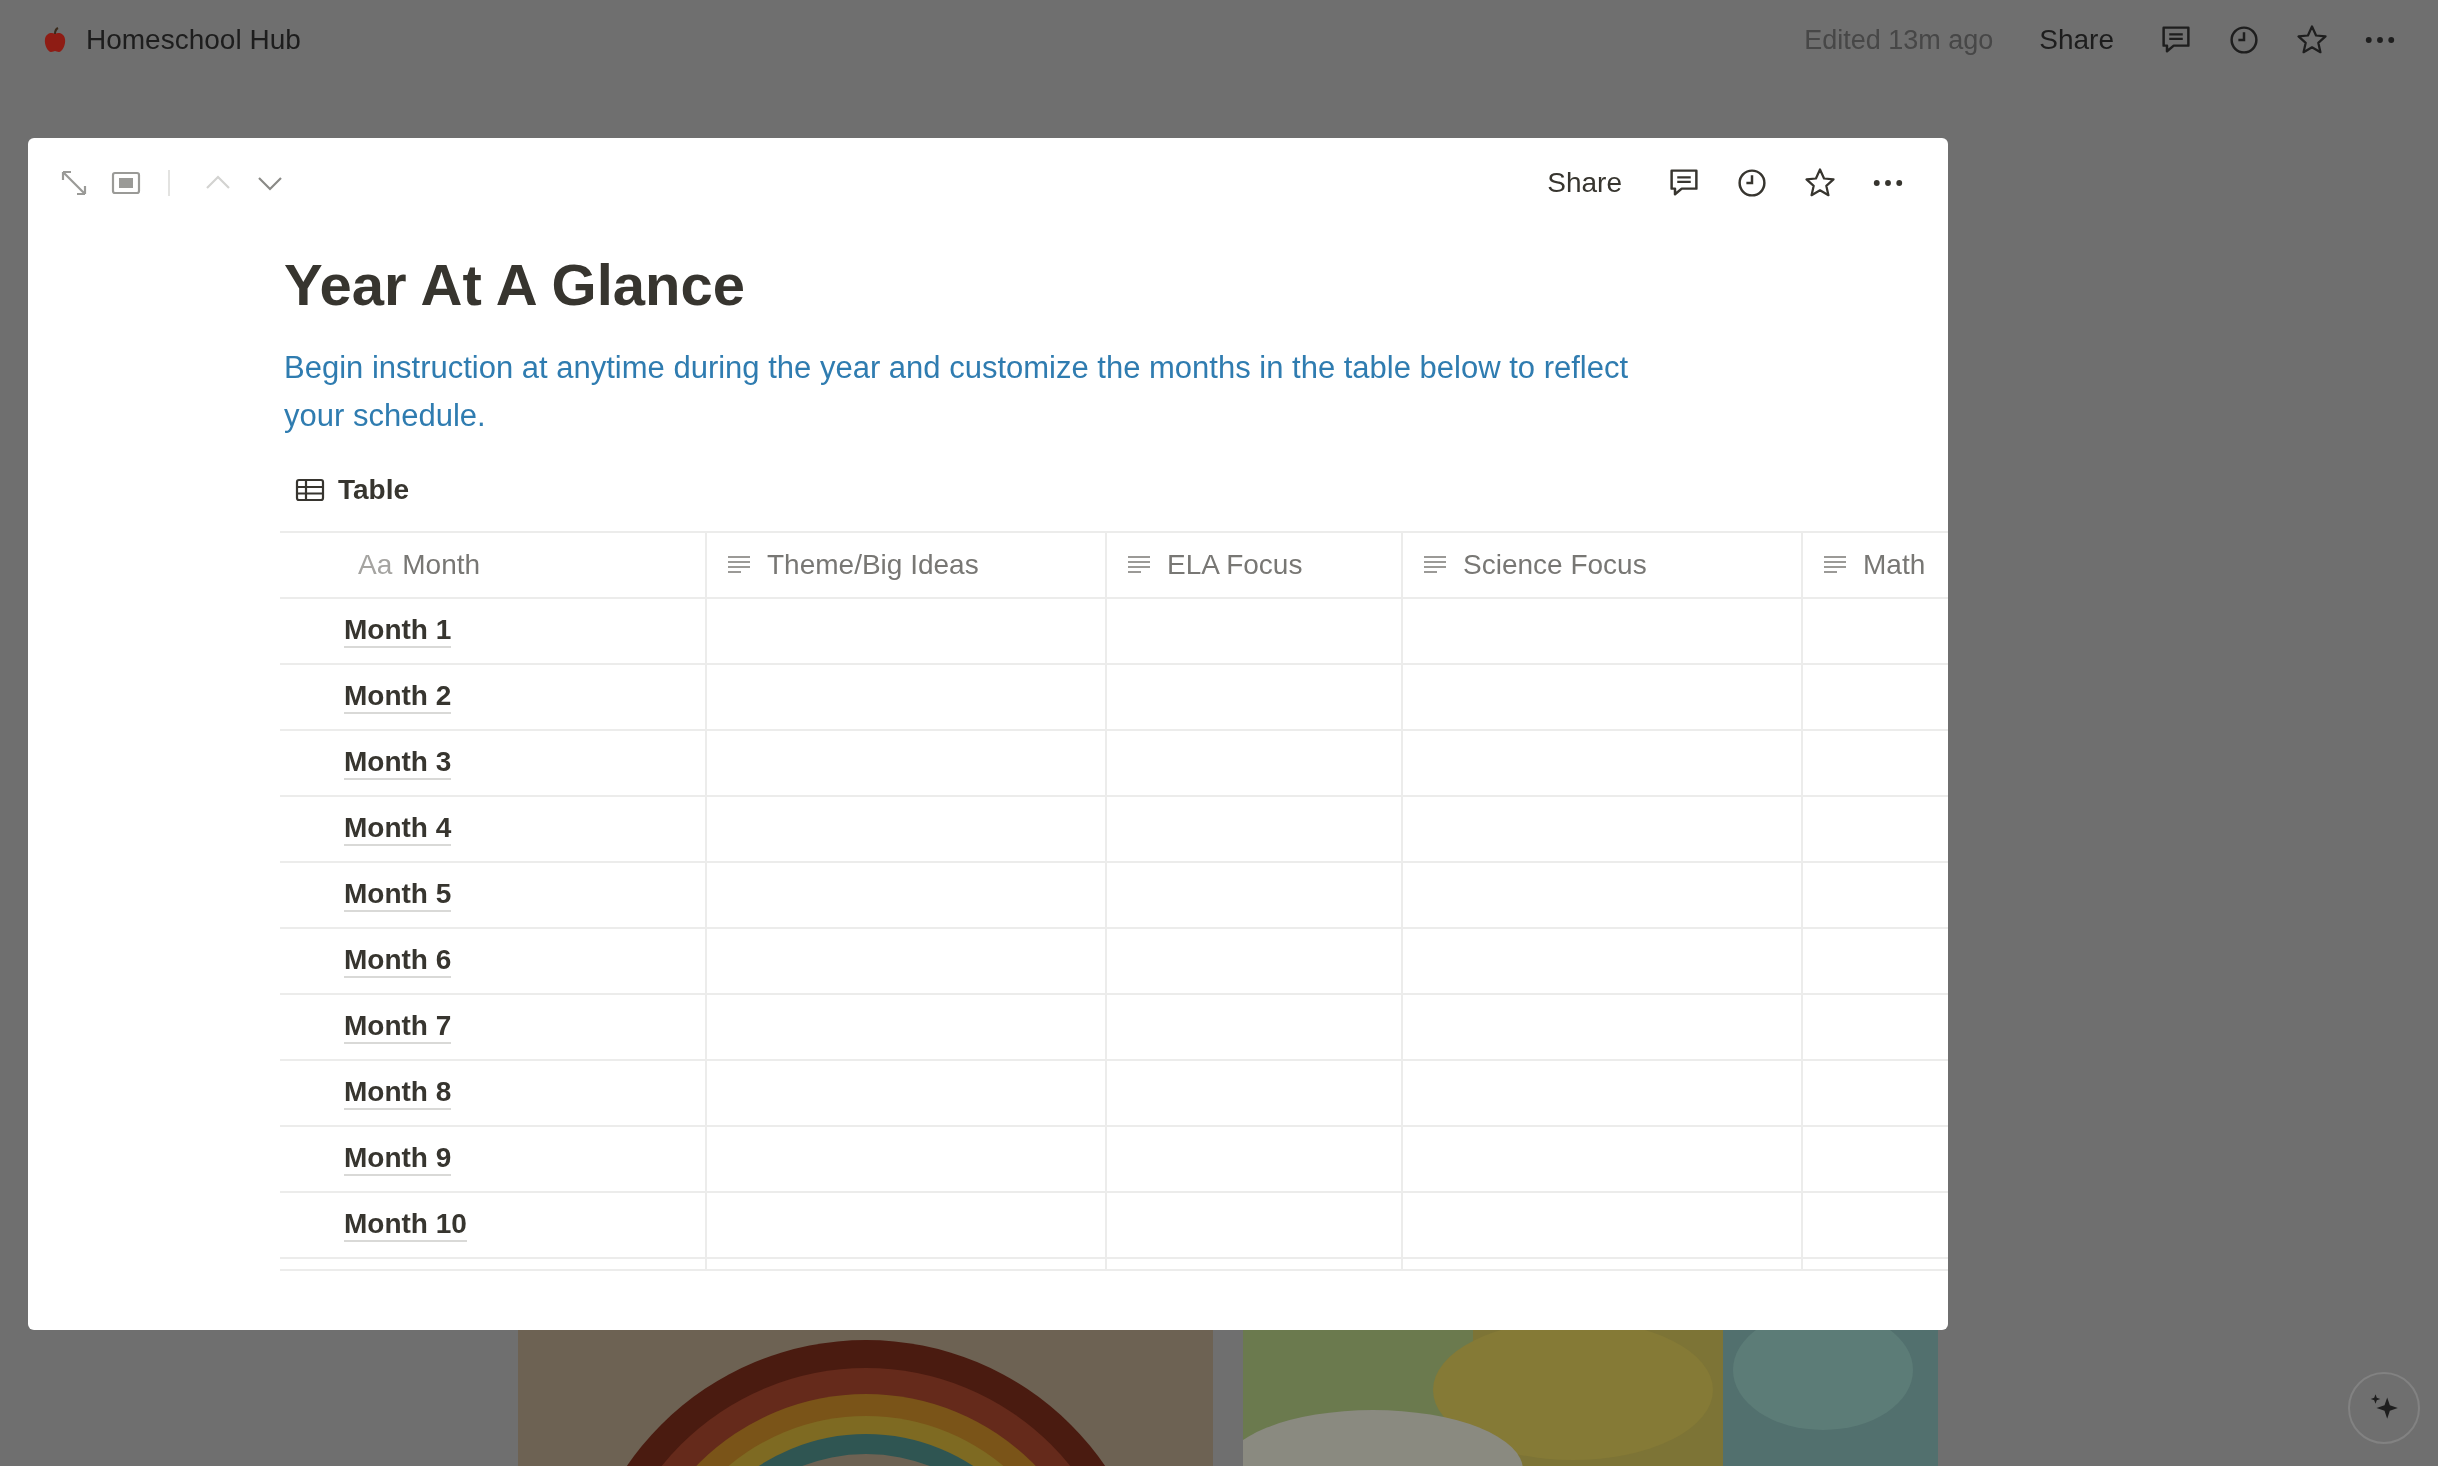 This screenshot has width=2438, height=1466. I want to click on column-header: ELA Focus, so click(1255, 565).